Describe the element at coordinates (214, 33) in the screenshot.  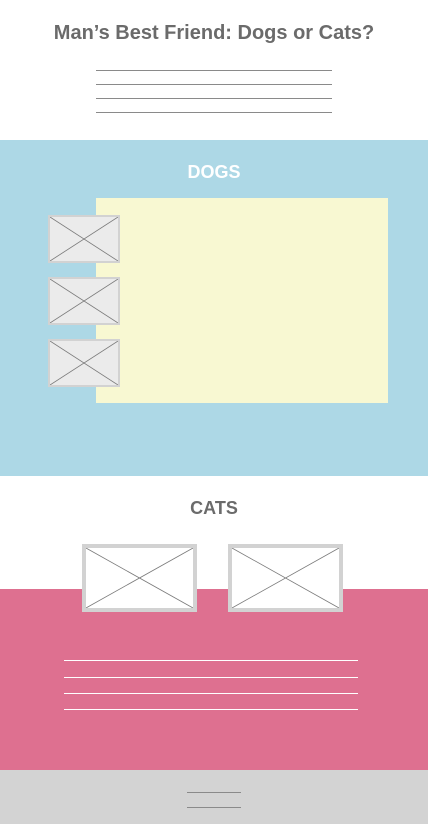
I see `page-title: Man’s Best Friend: Dogs or Cats?` at that location.